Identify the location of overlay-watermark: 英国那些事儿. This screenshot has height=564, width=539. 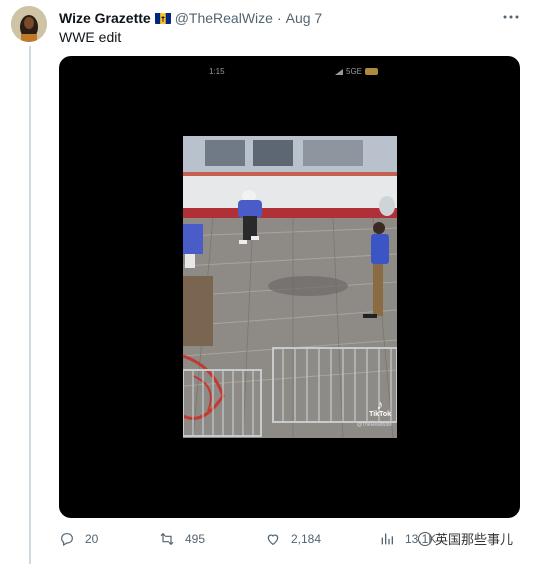
(465, 538).